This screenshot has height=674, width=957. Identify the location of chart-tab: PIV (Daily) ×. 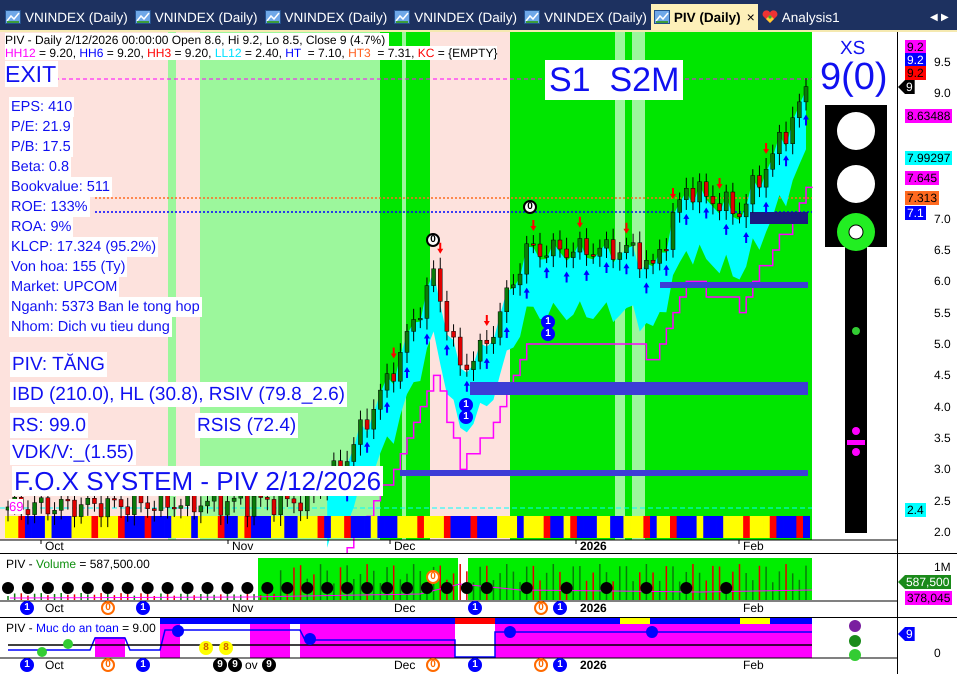
(704, 17).